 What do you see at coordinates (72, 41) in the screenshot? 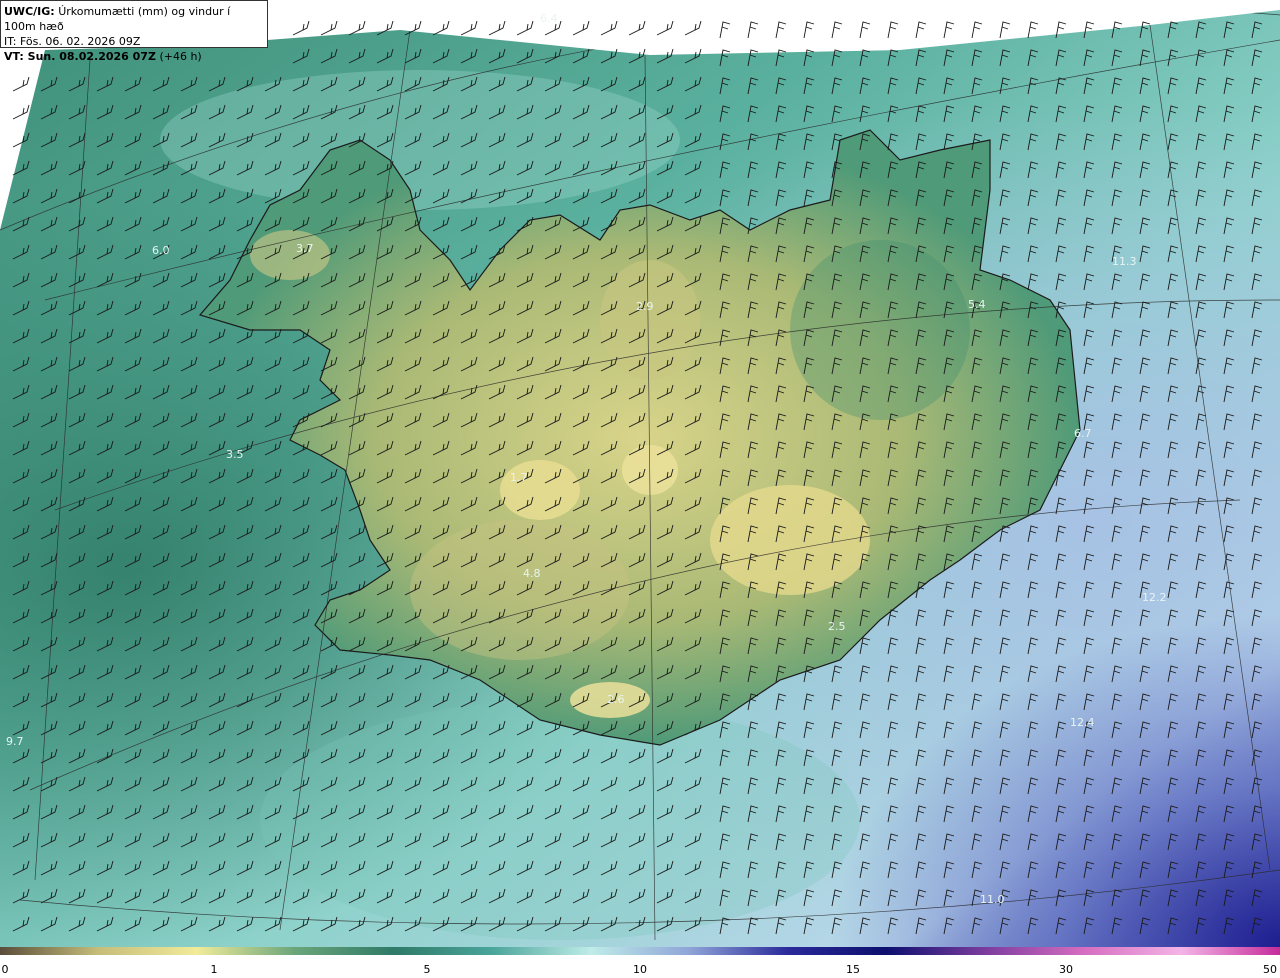
I see `initial-time: IT: Fös. 06. 02. 2026 09Z` at bounding box center [72, 41].